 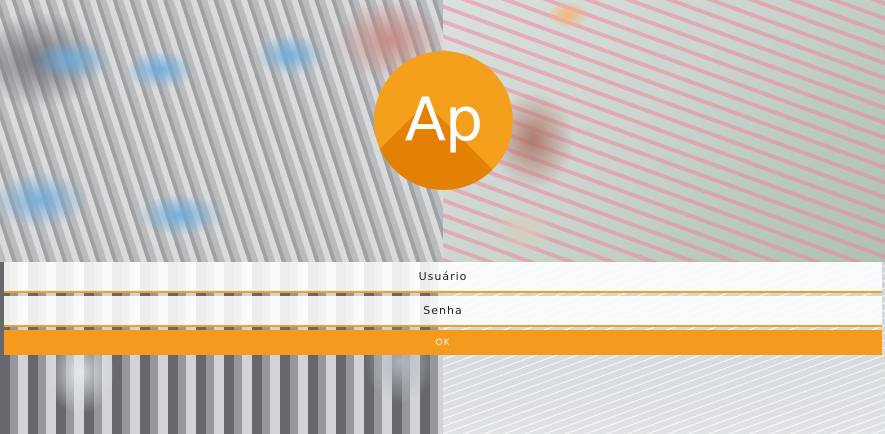 I want to click on app-logo: Ap, so click(x=443, y=120).